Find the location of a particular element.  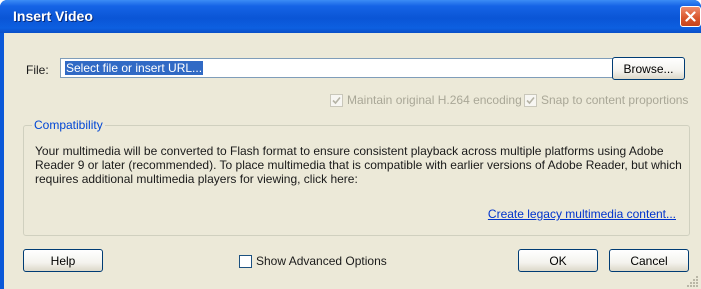

title-bar: Insert Video is located at coordinates (350, 16).